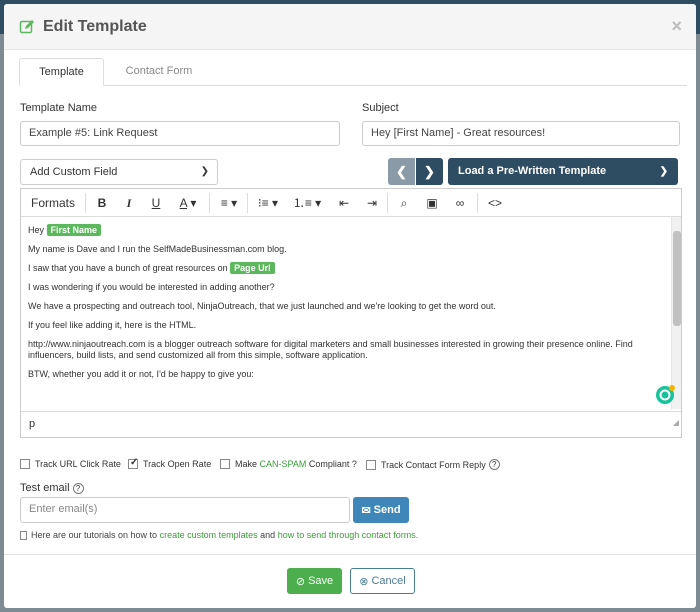 This screenshot has width=700, height=612. Describe the element at coordinates (133, 463) in the screenshot. I see `checkbox-checked` at that location.